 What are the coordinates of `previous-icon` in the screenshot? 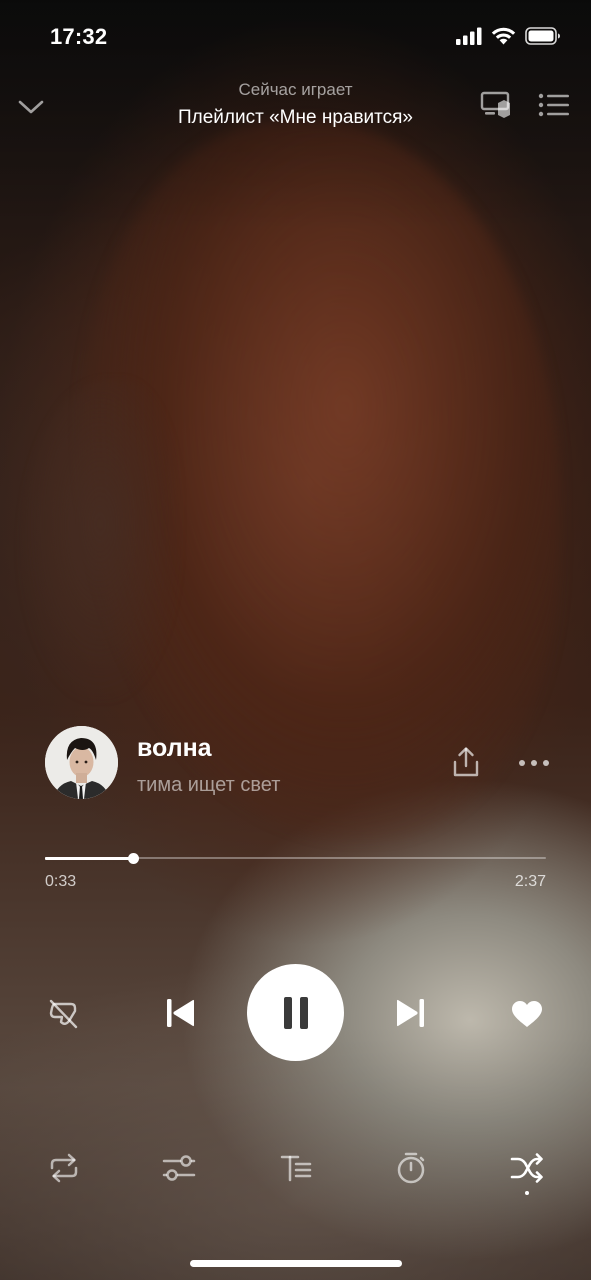 It's located at (180, 1013).